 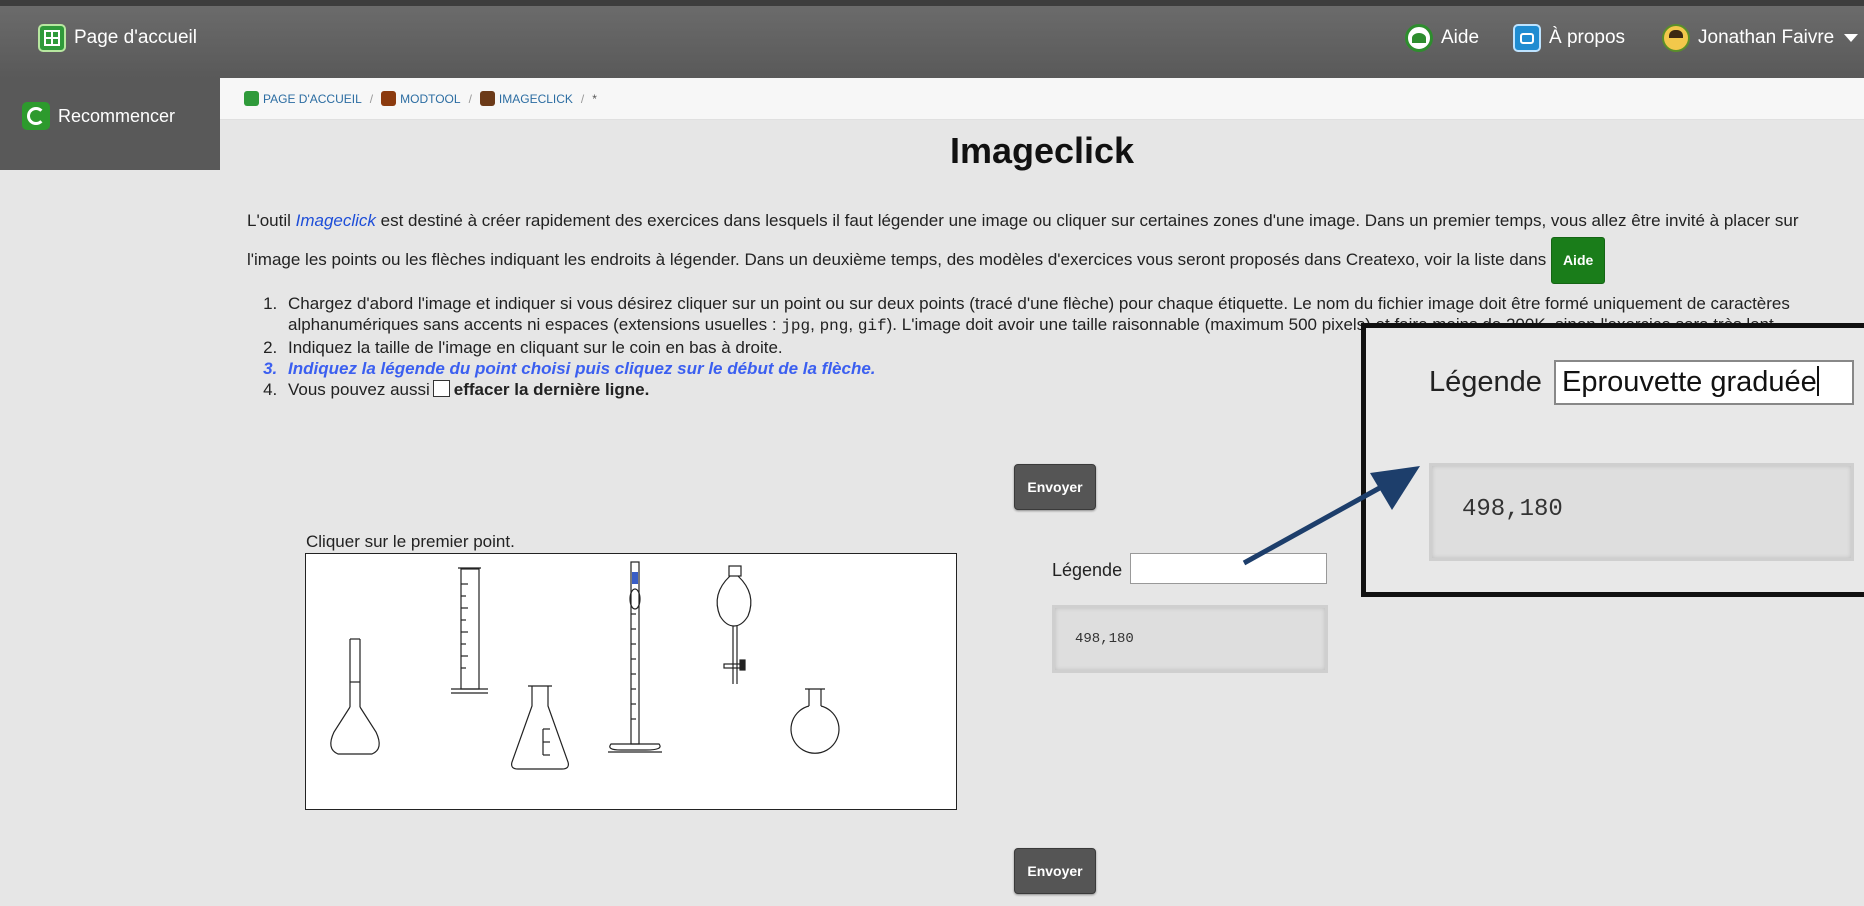 What do you see at coordinates (1190, 639) in the screenshot?
I see `coordinates-box: 498,180` at bounding box center [1190, 639].